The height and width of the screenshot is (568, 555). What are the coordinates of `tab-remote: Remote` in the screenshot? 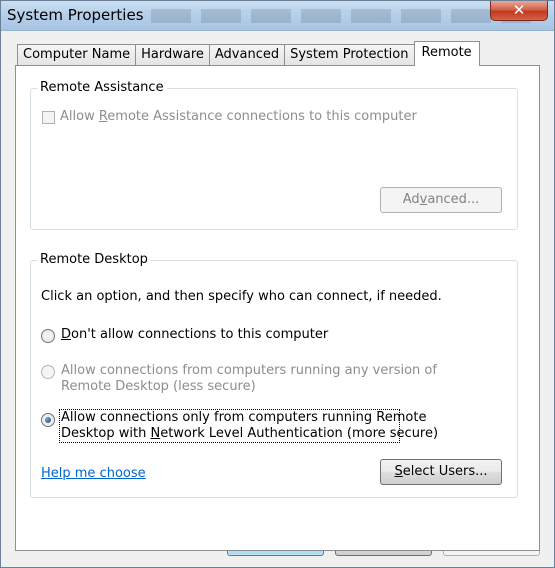 It's located at (446, 53).